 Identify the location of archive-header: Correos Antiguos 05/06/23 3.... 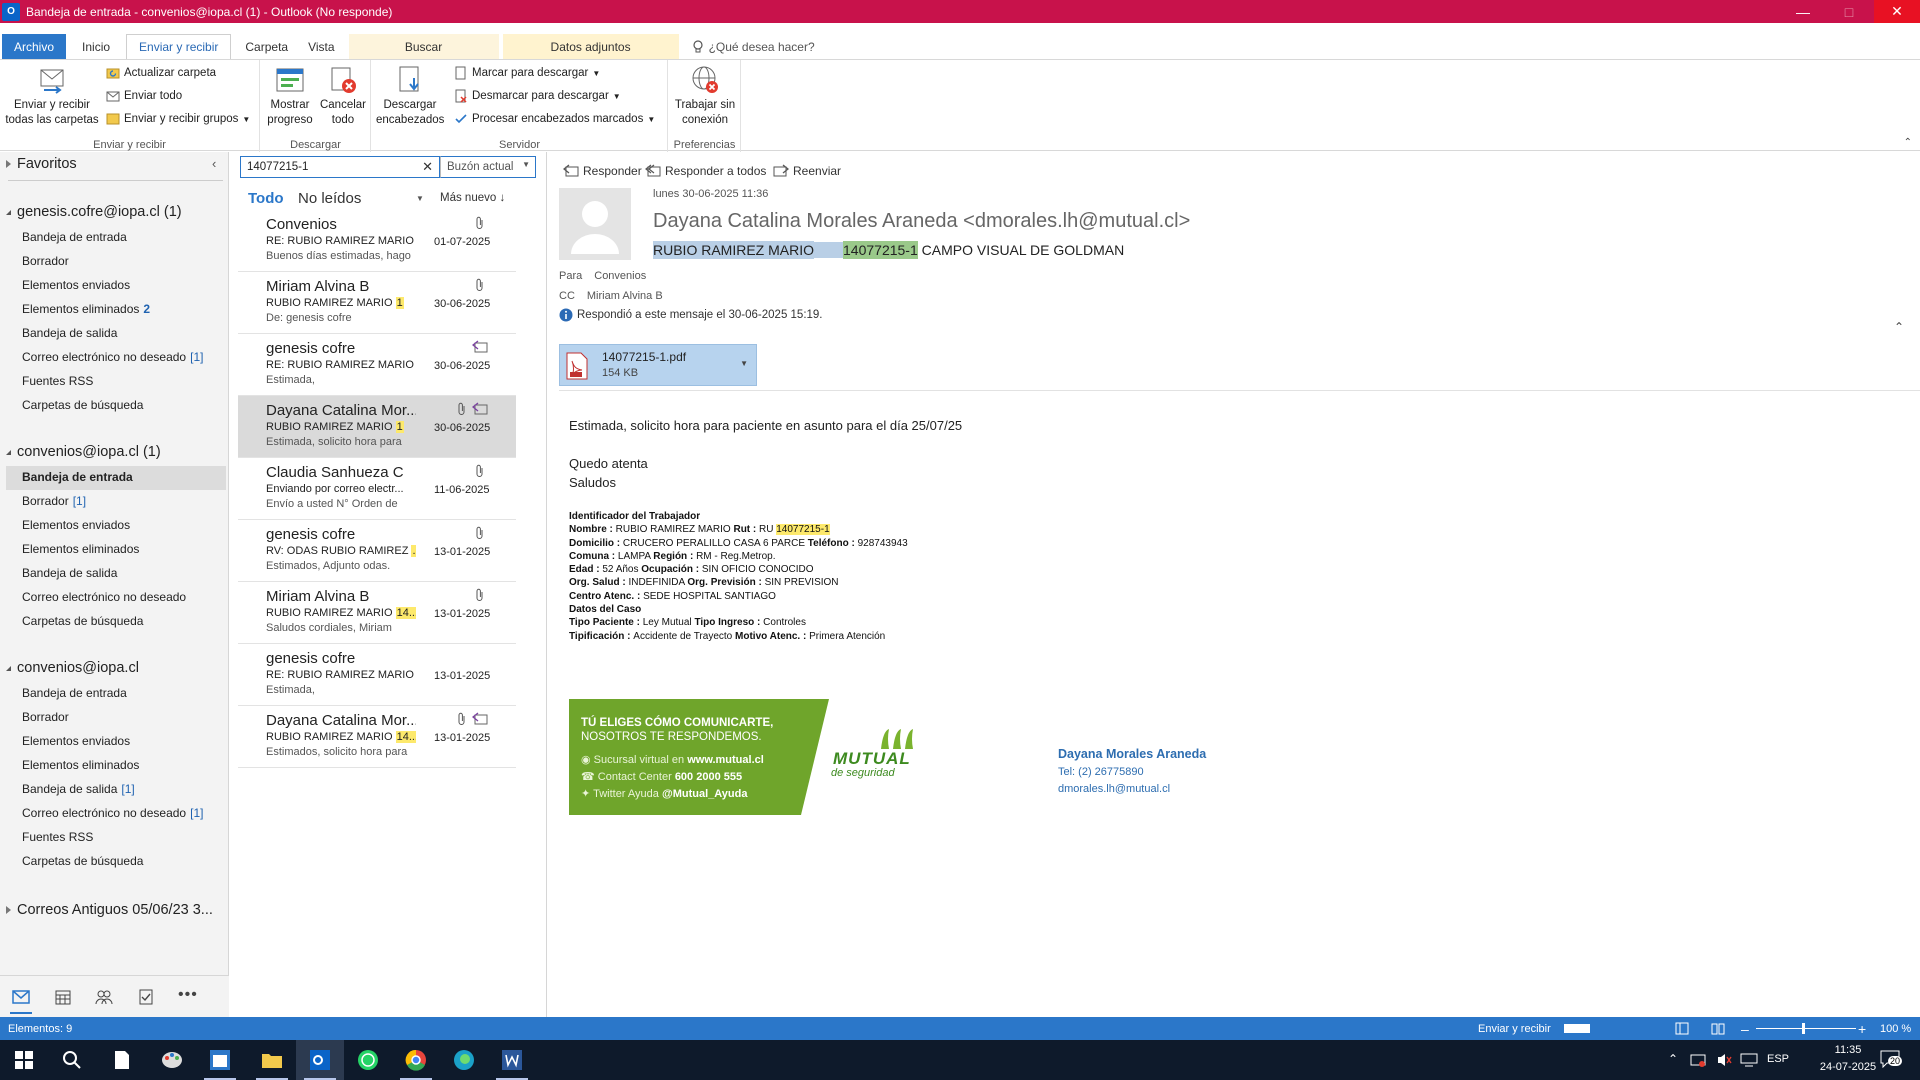
(109, 910).